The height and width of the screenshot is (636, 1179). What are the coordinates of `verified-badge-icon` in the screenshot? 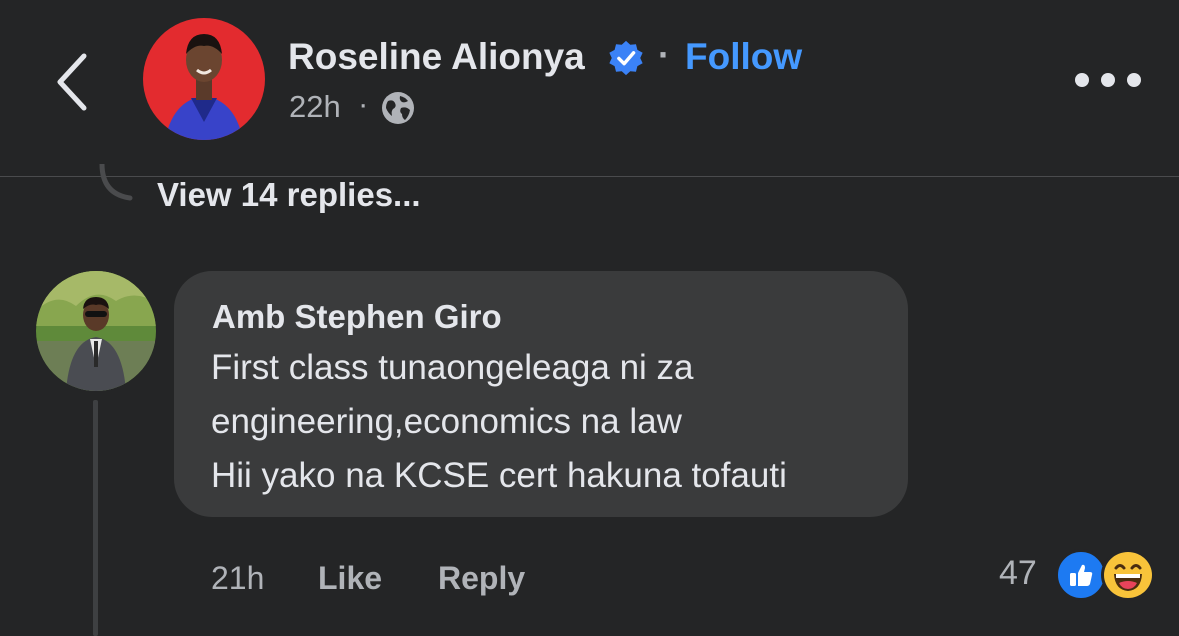 It's located at (626, 58).